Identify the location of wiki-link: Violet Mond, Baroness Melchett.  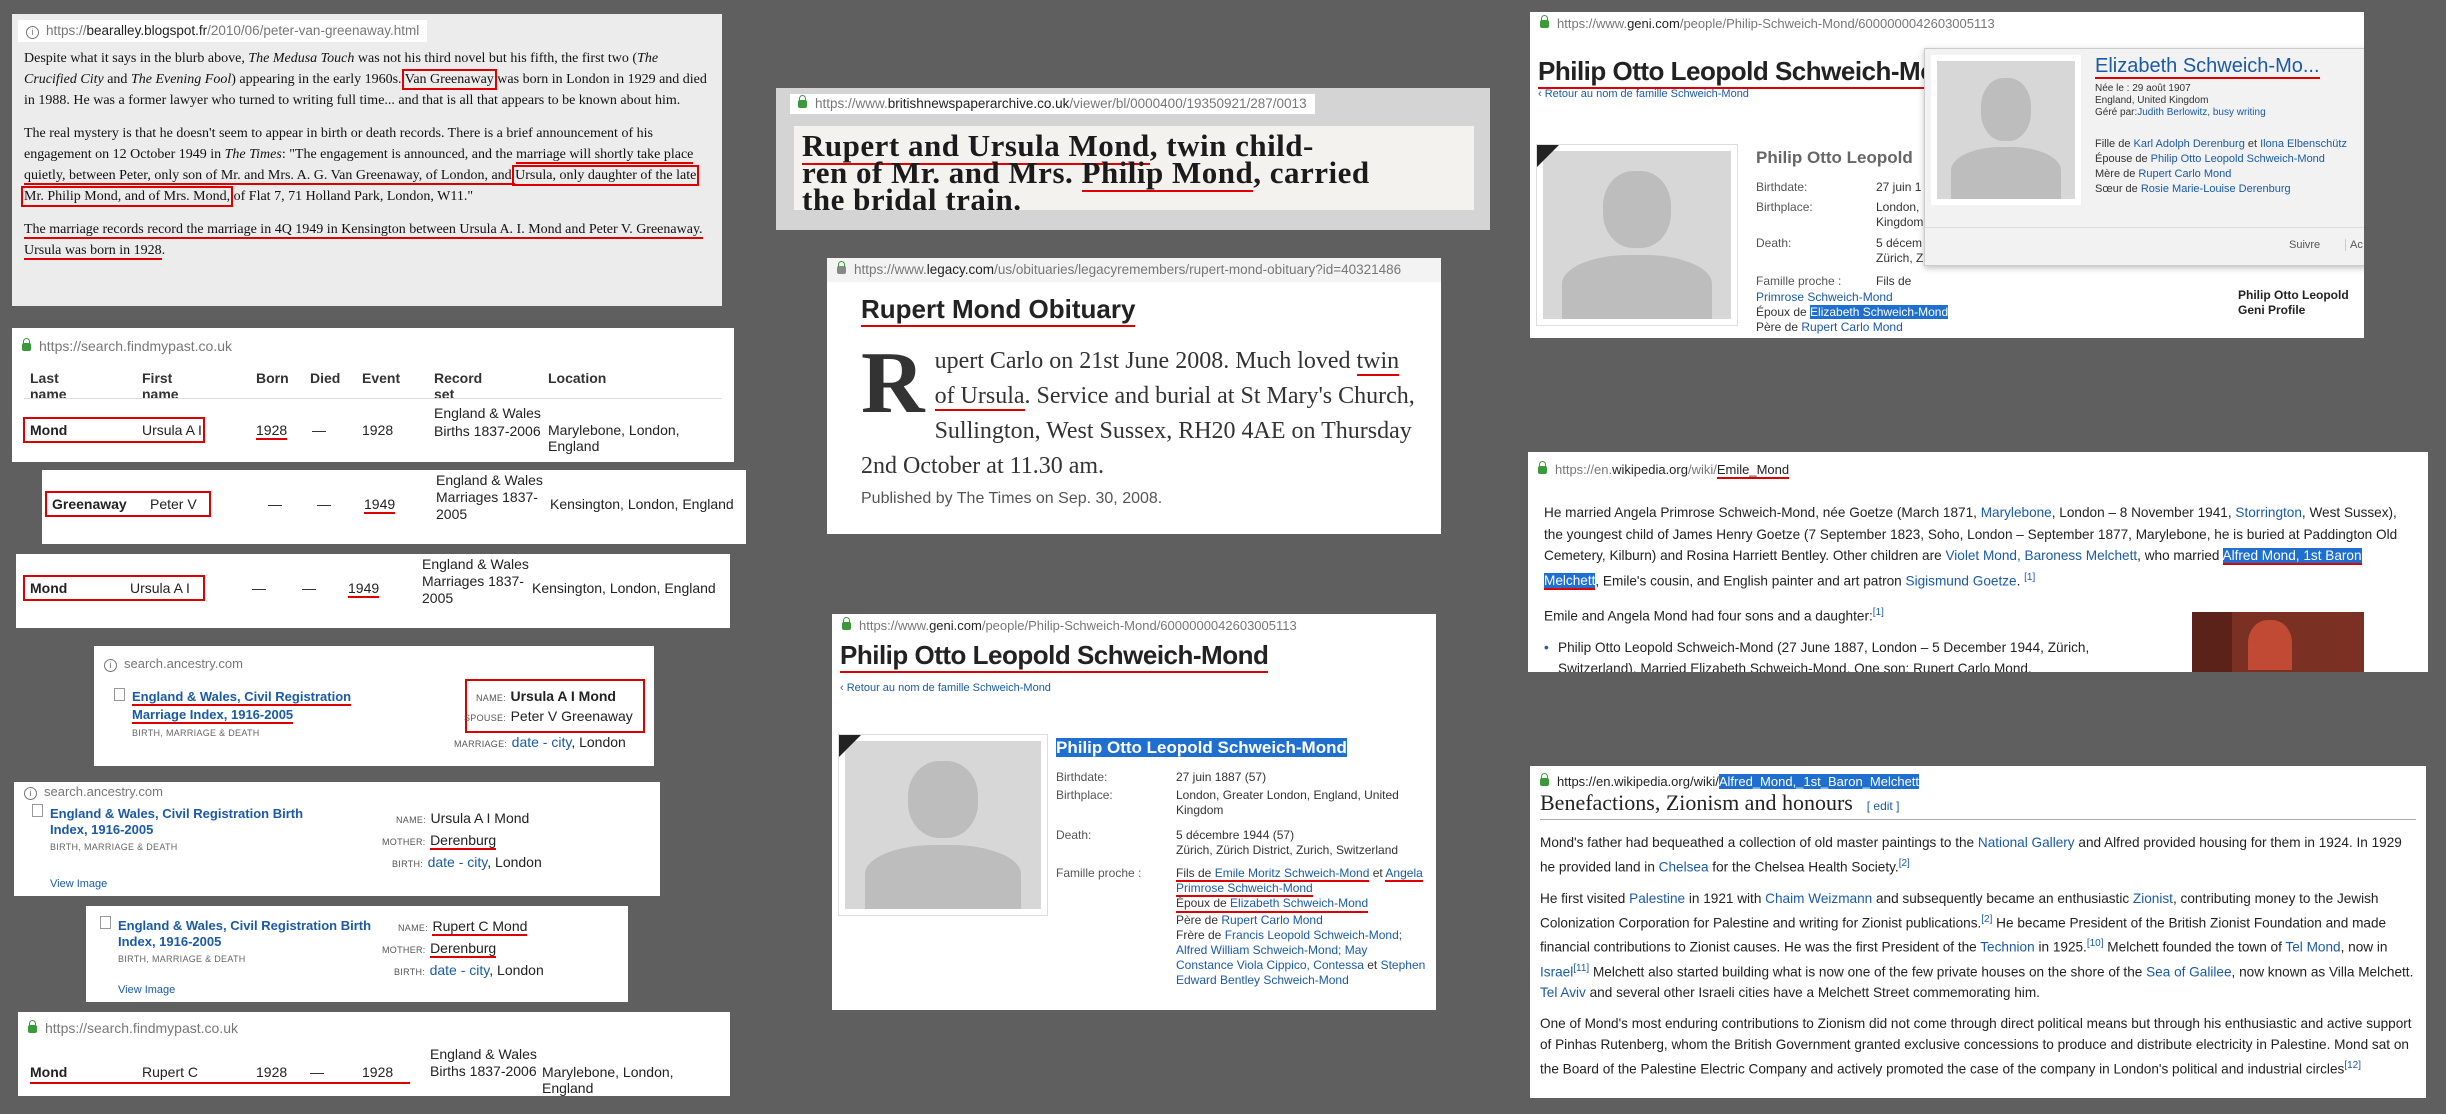
(2041, 555).